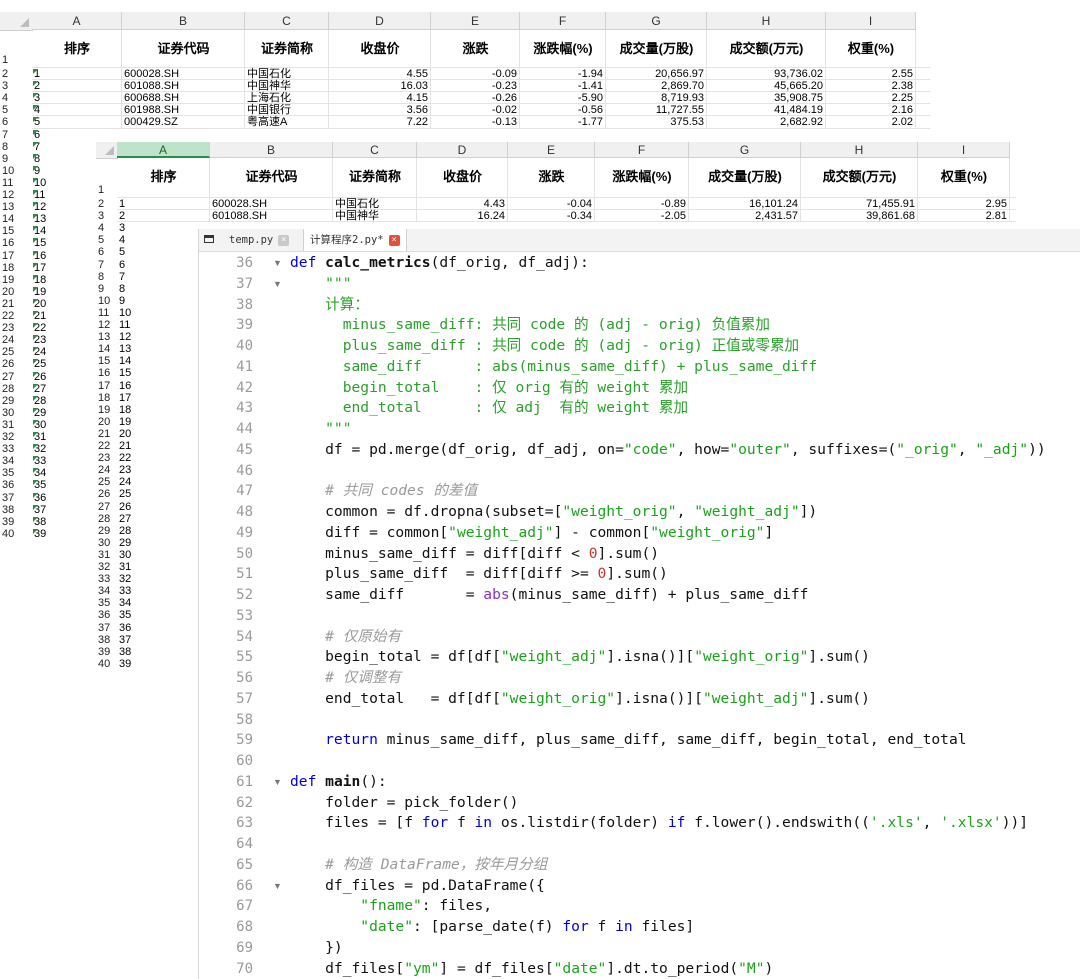  Describe the element at coordinates (124, 434) in the screenshot. I see `rank-cell: 20` at that location.